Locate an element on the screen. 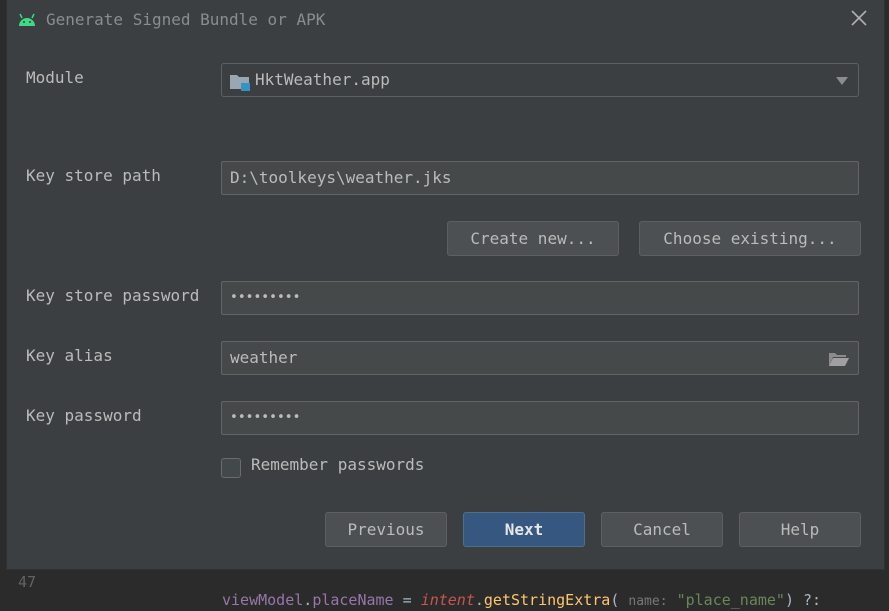 This screenshot has width=889, height=611. code-tail: ) ?: is located at coordinates (803, 600).